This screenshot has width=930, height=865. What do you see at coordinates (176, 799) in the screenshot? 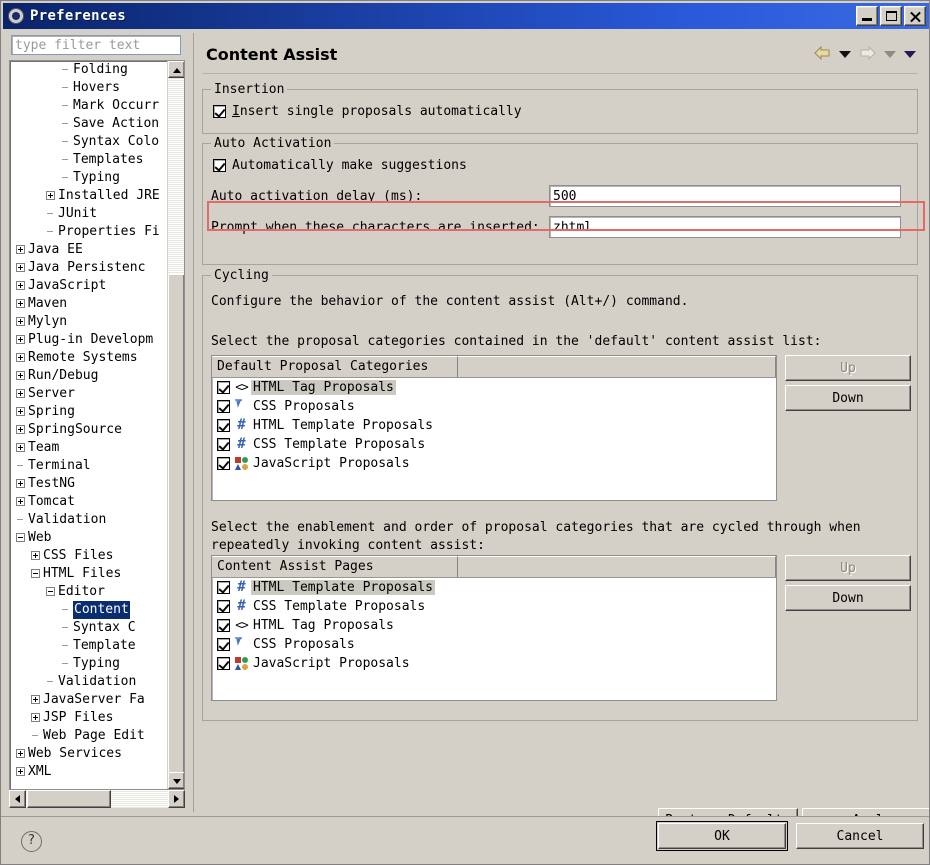
I see `scroll-right-button` at bounding box center [176, 799].